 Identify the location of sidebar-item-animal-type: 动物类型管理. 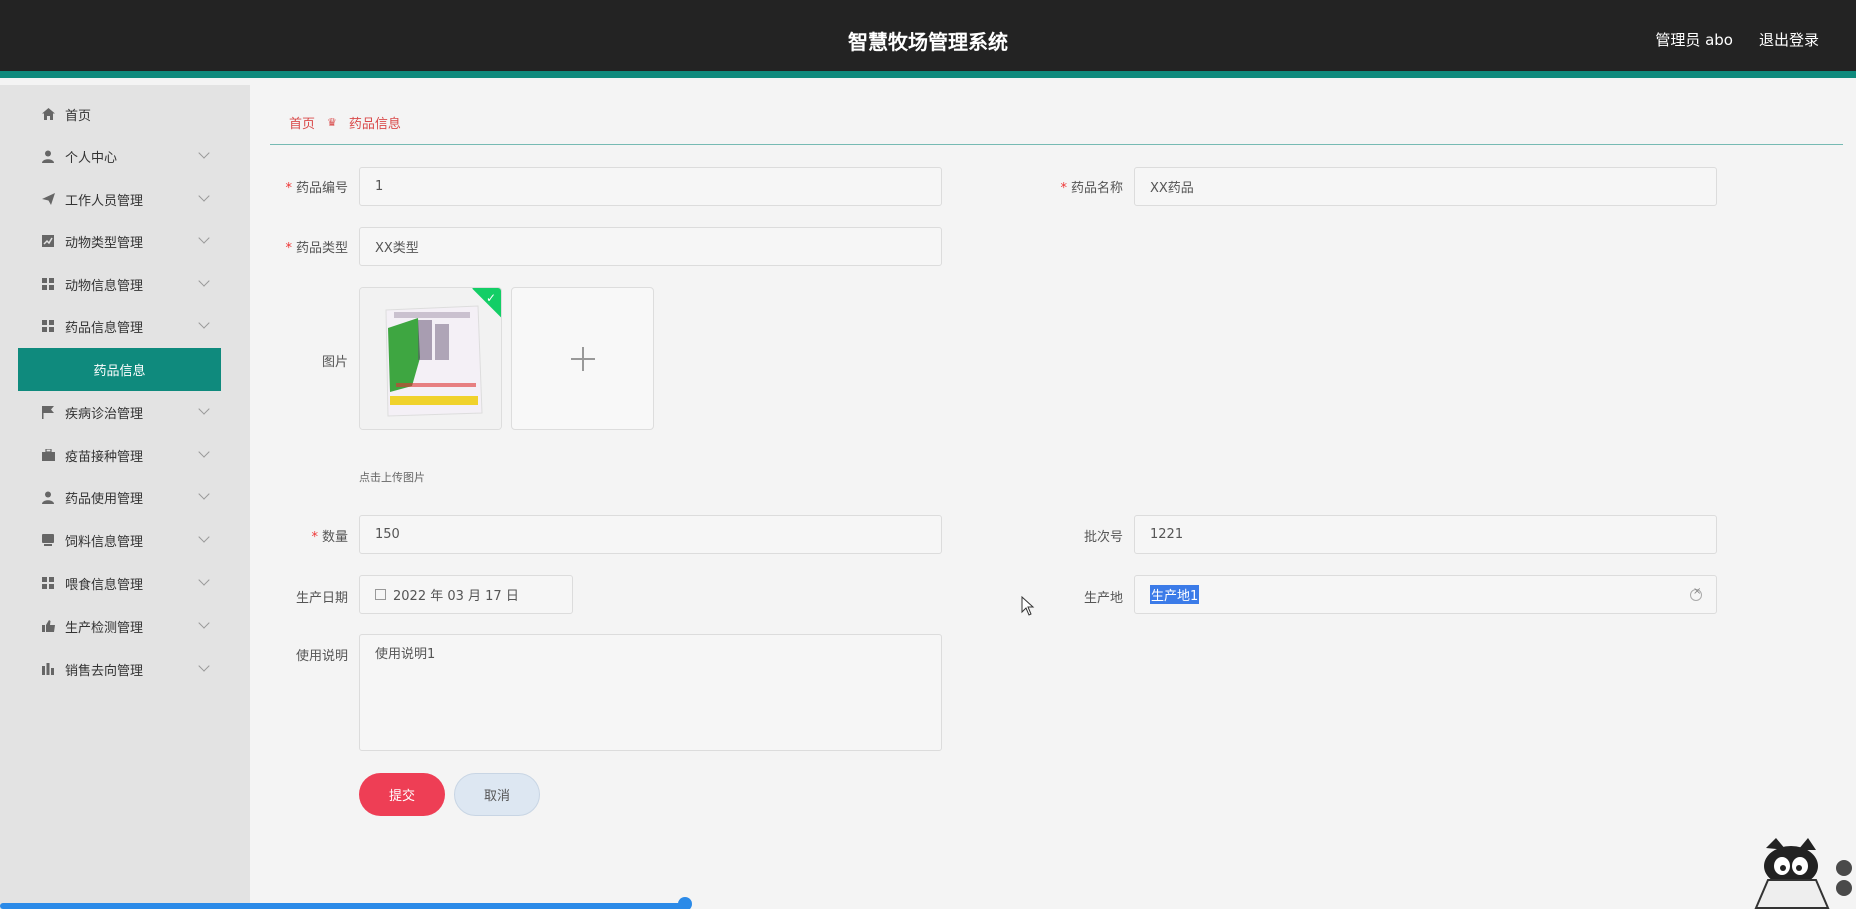
(125, 241).